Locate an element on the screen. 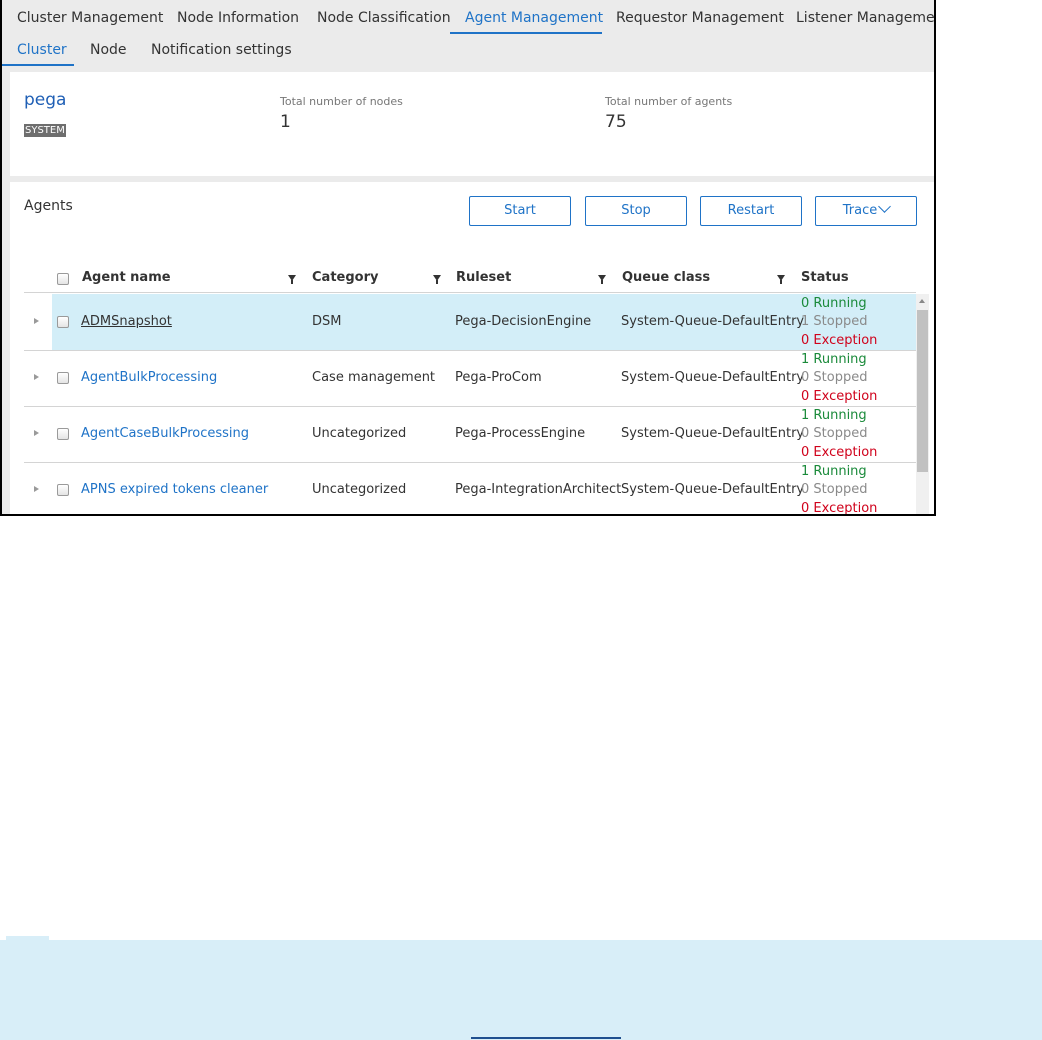  stop-button-label: Stop is located at coordinates (636, 210).